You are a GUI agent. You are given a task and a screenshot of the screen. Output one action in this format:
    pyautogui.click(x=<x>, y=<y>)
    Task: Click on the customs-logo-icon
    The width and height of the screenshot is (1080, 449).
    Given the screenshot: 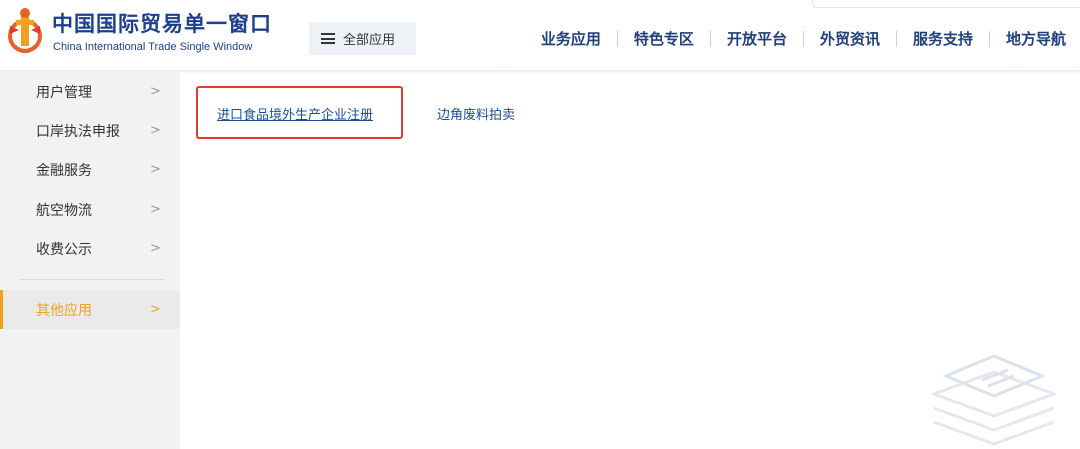 What is the action you would take?
    pyautogui.click(x=25, y=32)
    